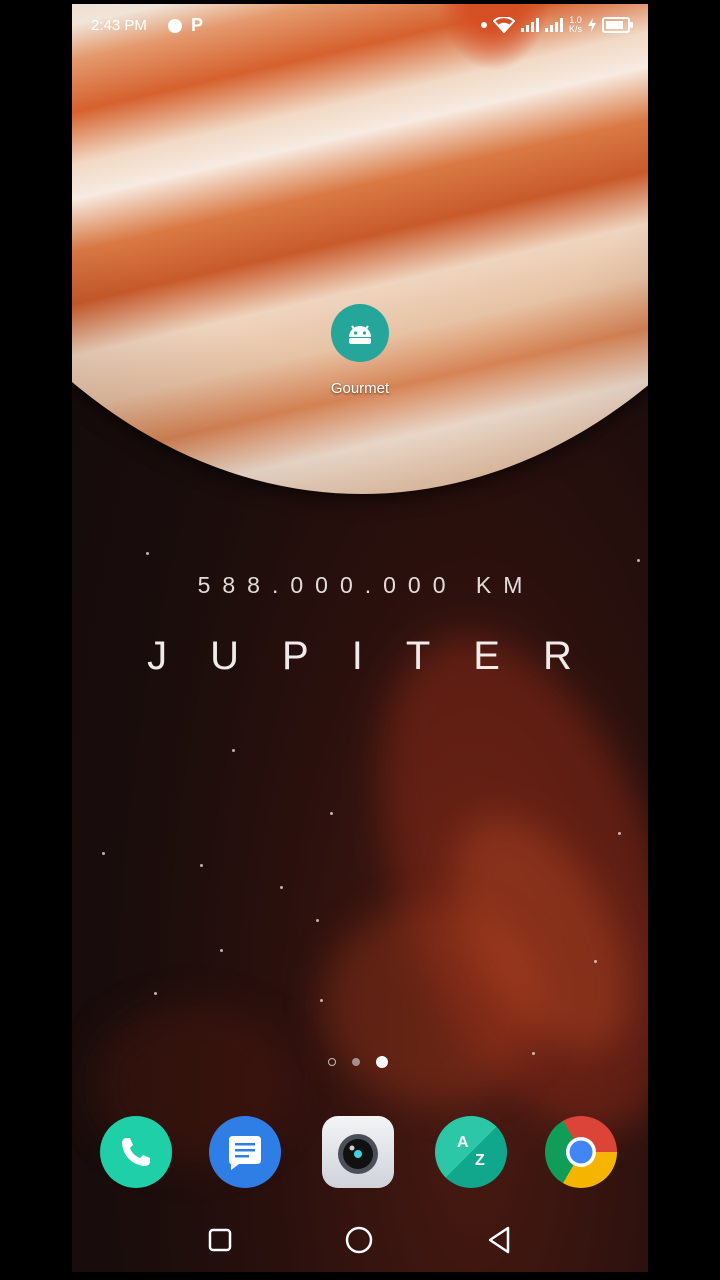 This screenshot has height=1280, width=720. What do you see at coordinates (503, 25) in the screenshot?
I see `wifi-icon` at bounding box center [503, 25].